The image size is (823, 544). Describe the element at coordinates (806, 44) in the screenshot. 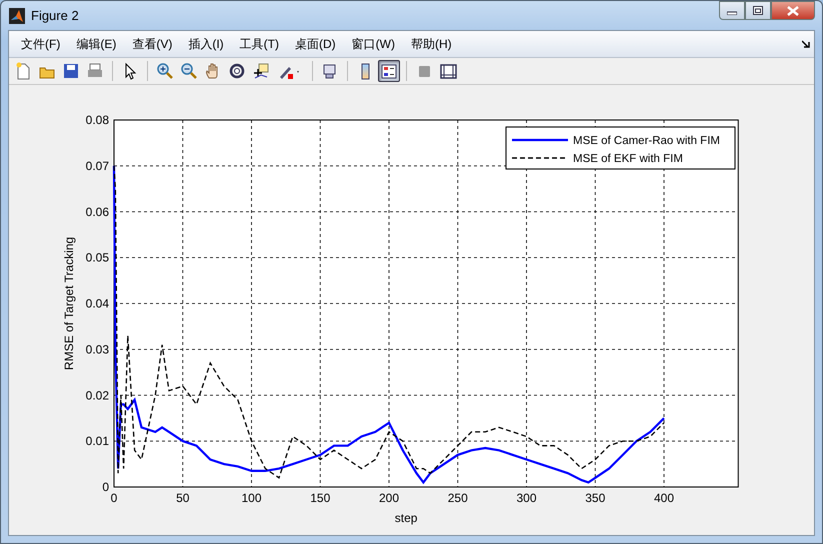

I see `dock-arrow-icon` at that location.